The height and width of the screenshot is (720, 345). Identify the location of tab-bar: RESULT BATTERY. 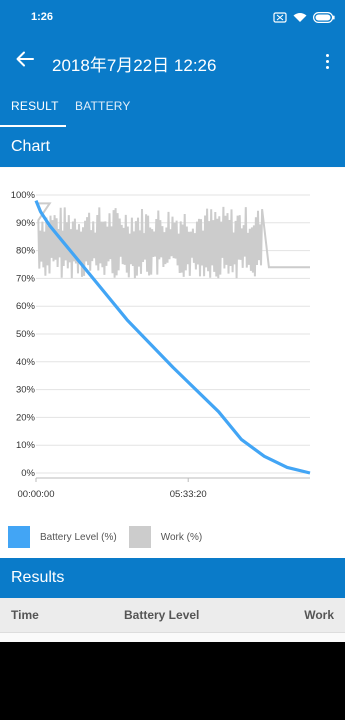
(172, 106).